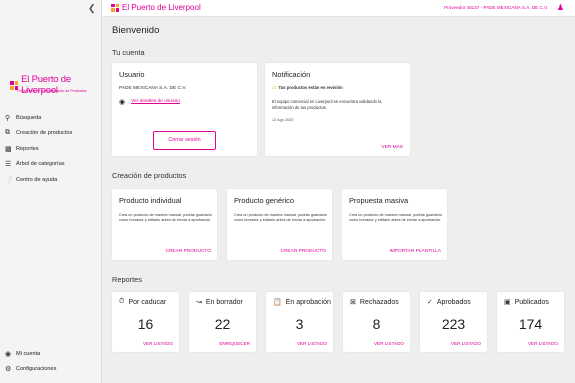  Describe the element at coordinates (379, 200) in the screenshot. I see `creation-card-title: Propuesta masiva` at that location.